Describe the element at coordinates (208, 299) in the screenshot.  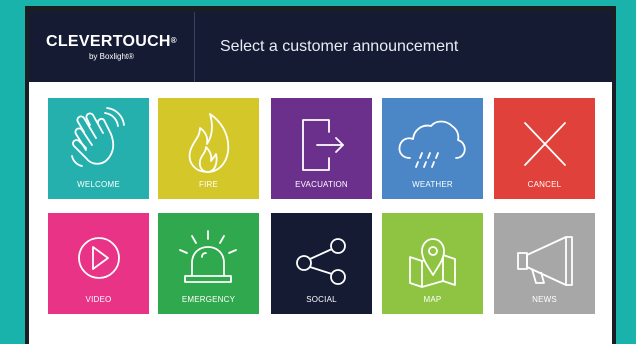
I see `tile-label: EMERGENCY` at that location.